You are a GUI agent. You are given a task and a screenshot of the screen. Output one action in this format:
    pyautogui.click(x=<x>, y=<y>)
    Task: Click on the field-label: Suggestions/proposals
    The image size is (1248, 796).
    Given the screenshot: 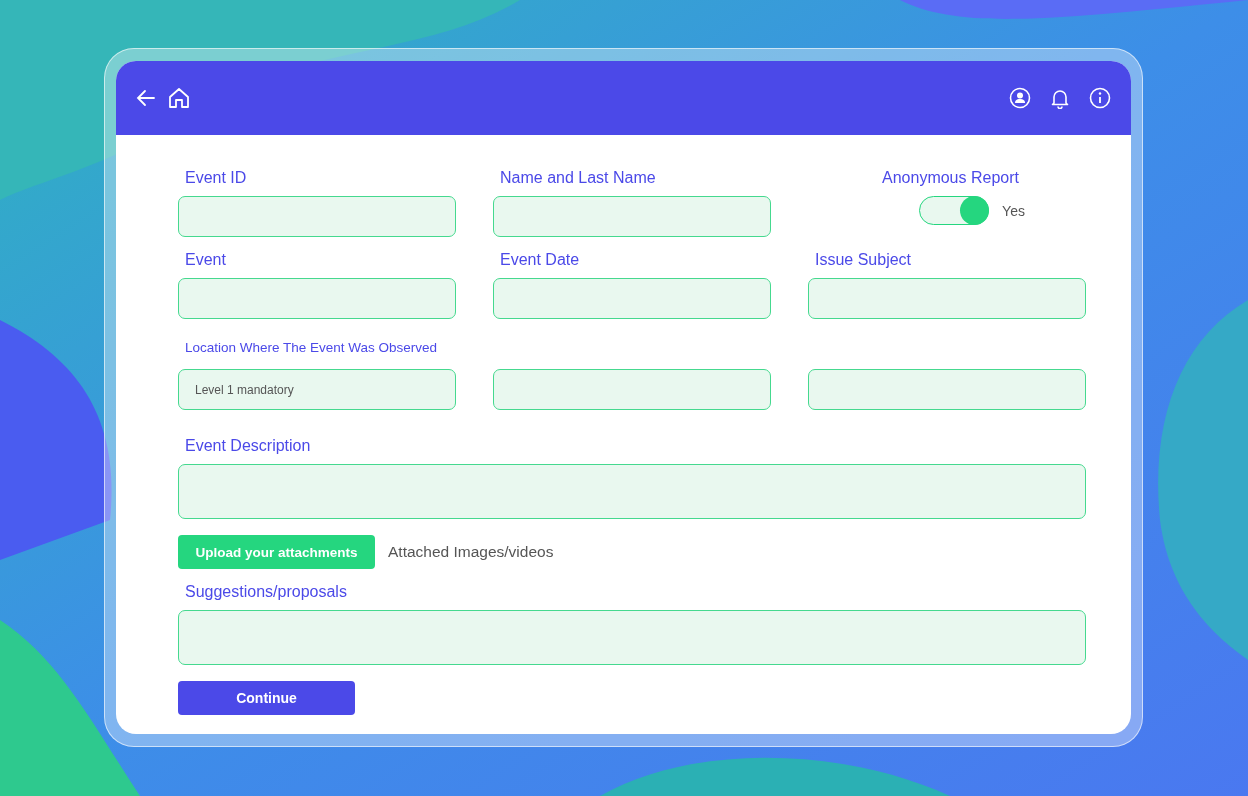 What is the action you would take?
    pyautogui.click(x=266, y=592)
    